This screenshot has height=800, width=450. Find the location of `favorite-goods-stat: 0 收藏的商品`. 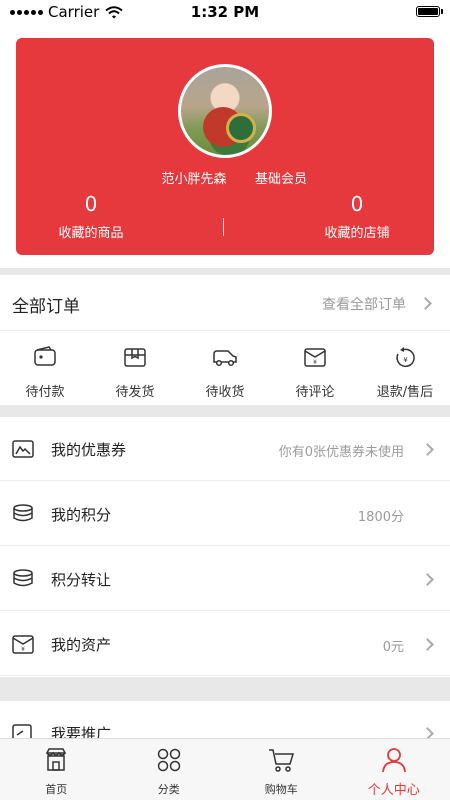

favorite-goods-stat: 0 收藏的商品 is located at coordinates (91, 216).